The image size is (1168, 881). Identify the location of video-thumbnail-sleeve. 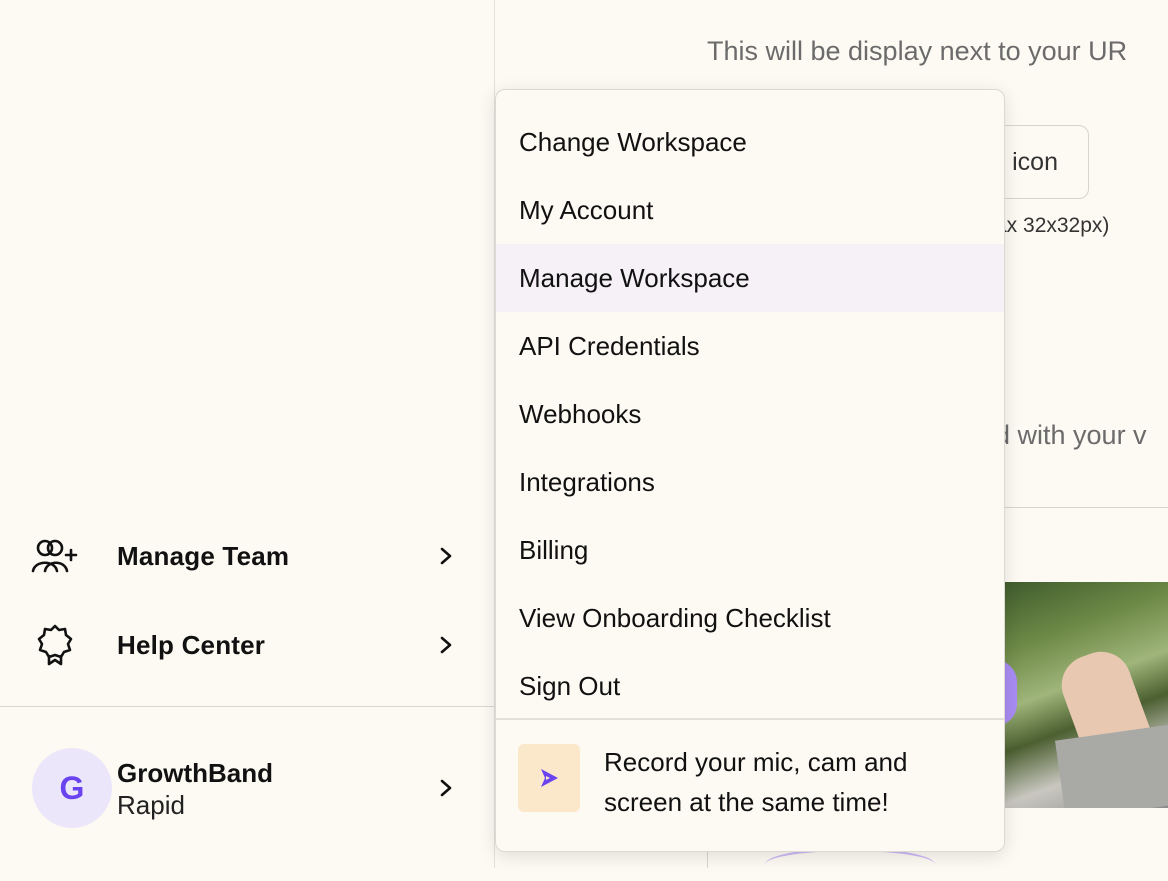
(1111, 766).